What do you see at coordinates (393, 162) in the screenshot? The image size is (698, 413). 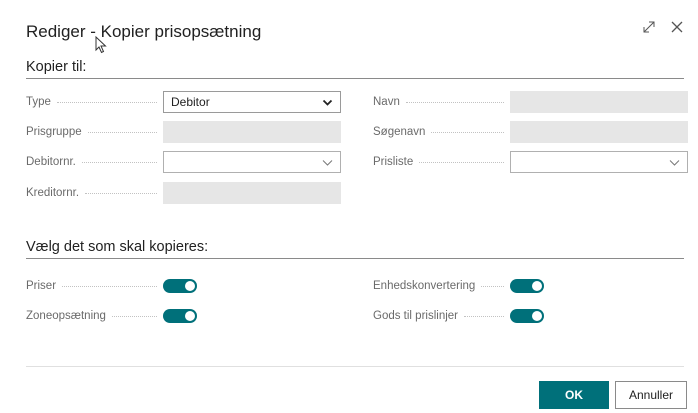 I see `price-list-label: Prisliste` at bounding box center [393, 162].